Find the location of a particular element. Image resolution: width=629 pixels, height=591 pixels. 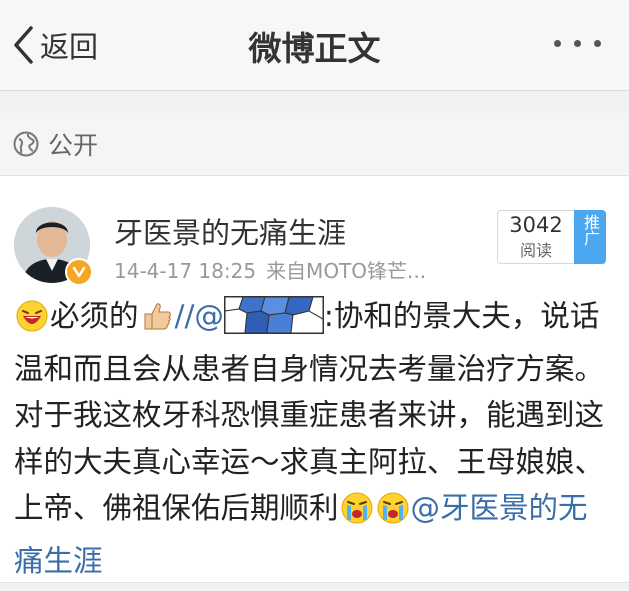

laughing-face-icon is located at coordinates (32, 322).